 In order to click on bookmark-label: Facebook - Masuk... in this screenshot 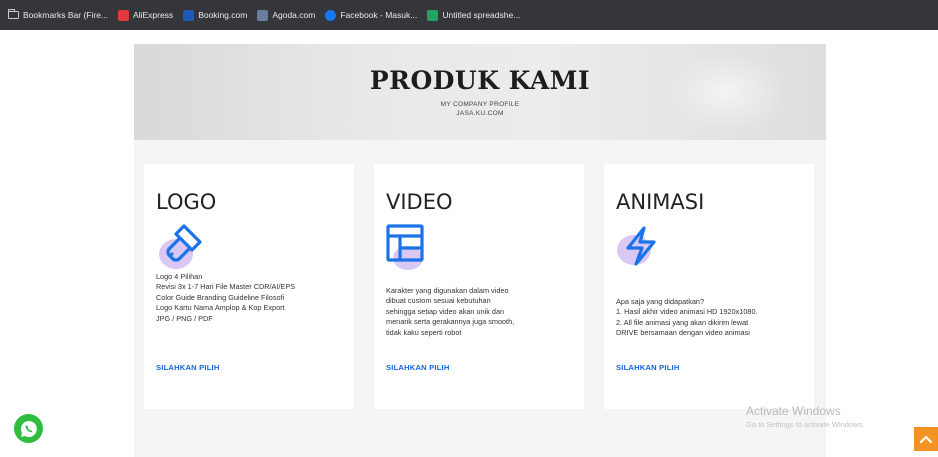, I will do `click(379, 15)`.